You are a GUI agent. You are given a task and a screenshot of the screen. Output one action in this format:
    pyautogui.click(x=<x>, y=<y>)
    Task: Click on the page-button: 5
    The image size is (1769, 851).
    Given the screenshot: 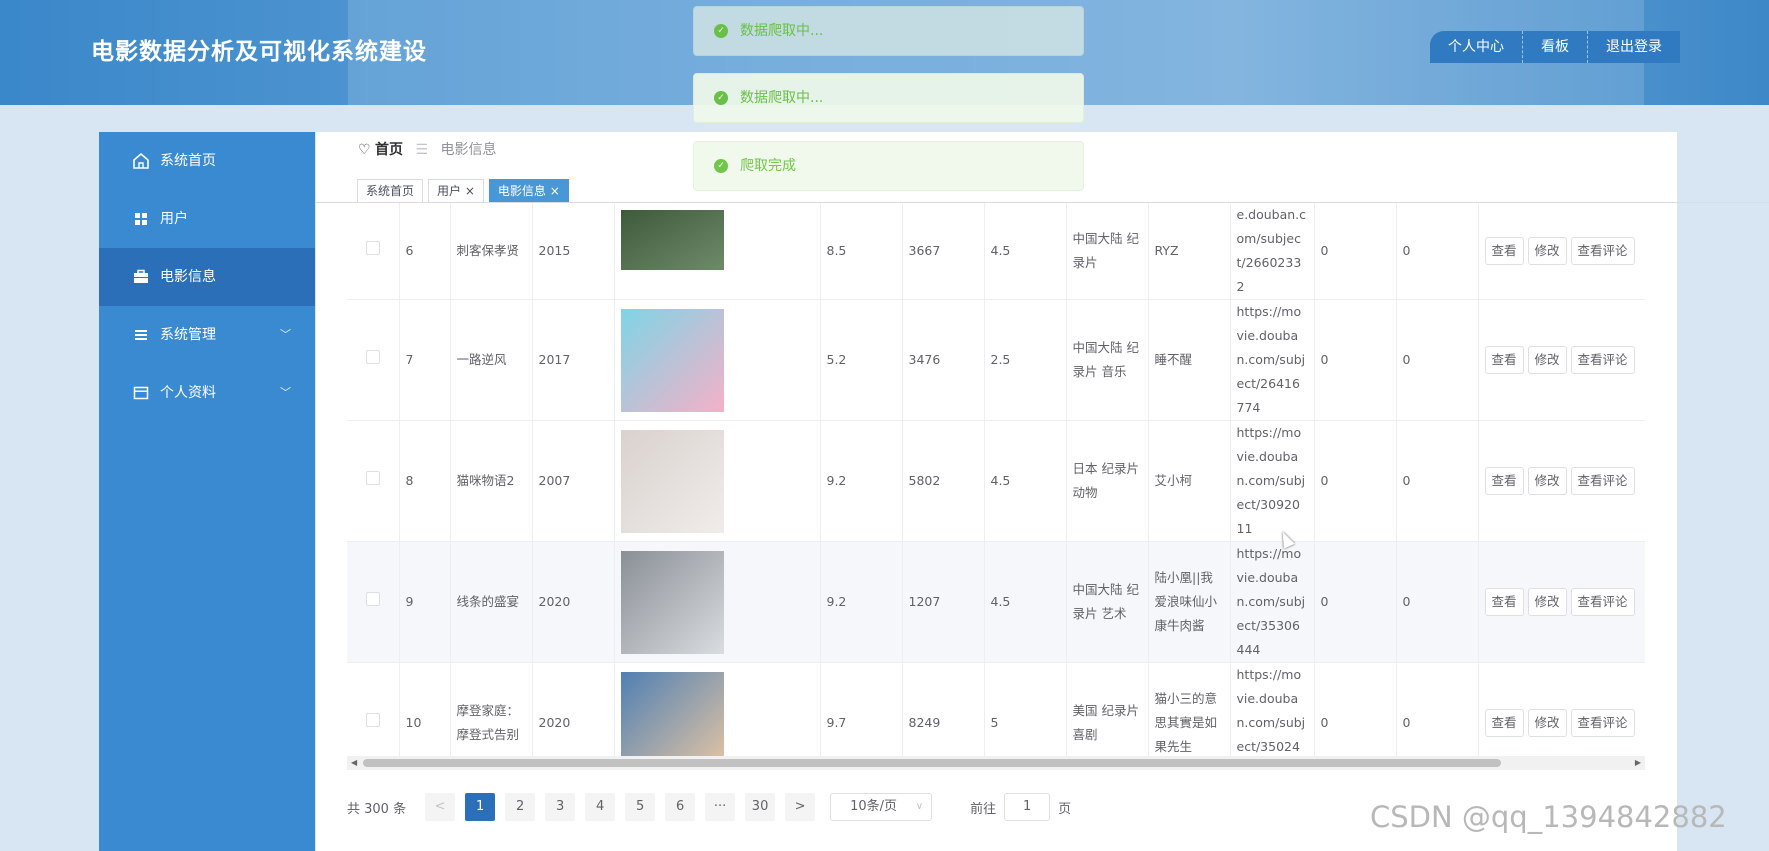 What is the action you would take?
    pyautogui.click(x=640, y=807)
    